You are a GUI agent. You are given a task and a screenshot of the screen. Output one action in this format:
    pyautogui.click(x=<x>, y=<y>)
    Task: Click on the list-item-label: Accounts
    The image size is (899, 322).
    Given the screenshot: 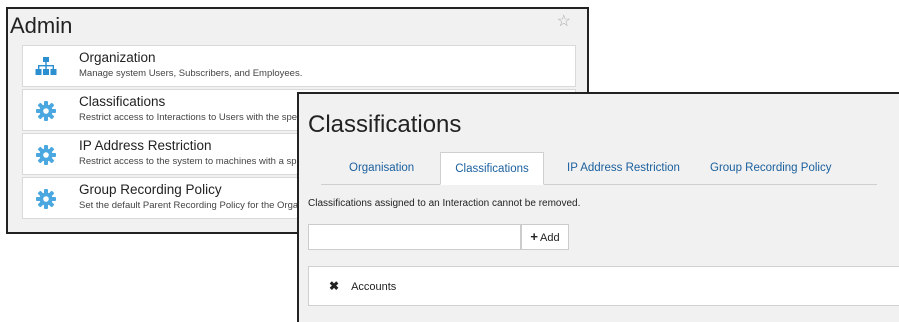 What is the action you would take?
    pyautogui.click(x=374, y=287)
    